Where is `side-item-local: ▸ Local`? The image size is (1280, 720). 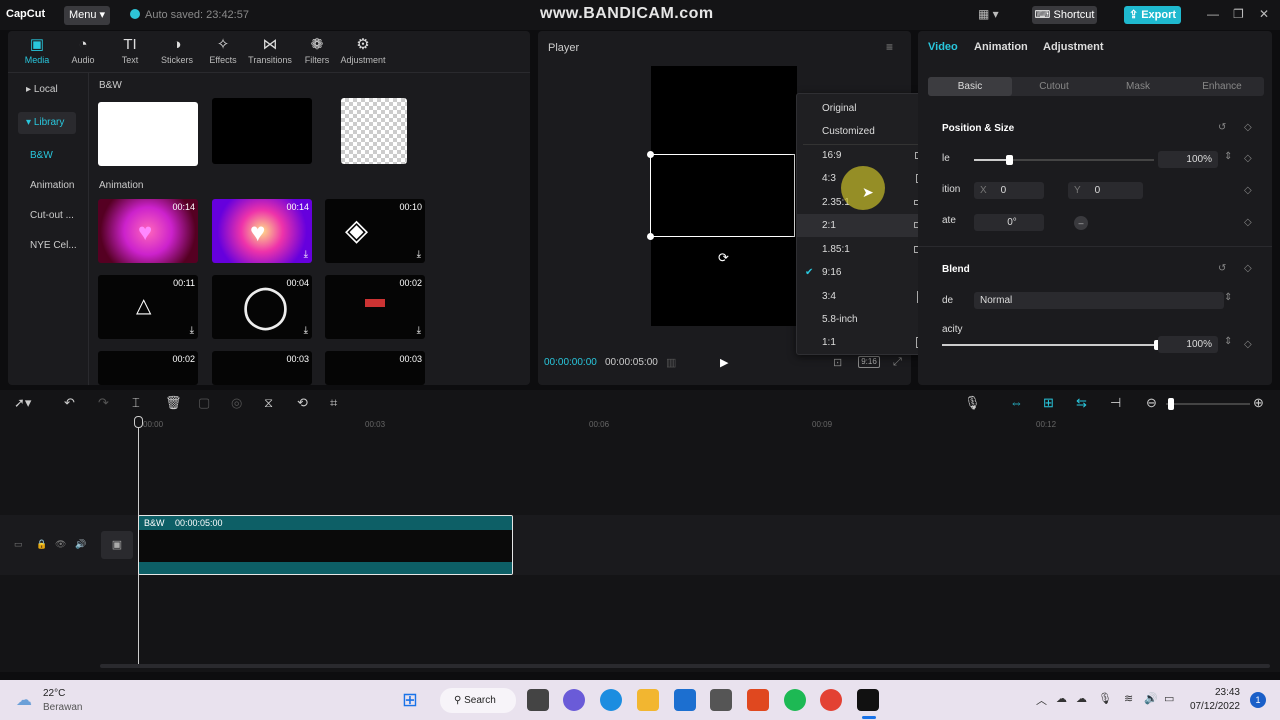
side-item-local: ▸ Local is located at coordinates (47, 90).